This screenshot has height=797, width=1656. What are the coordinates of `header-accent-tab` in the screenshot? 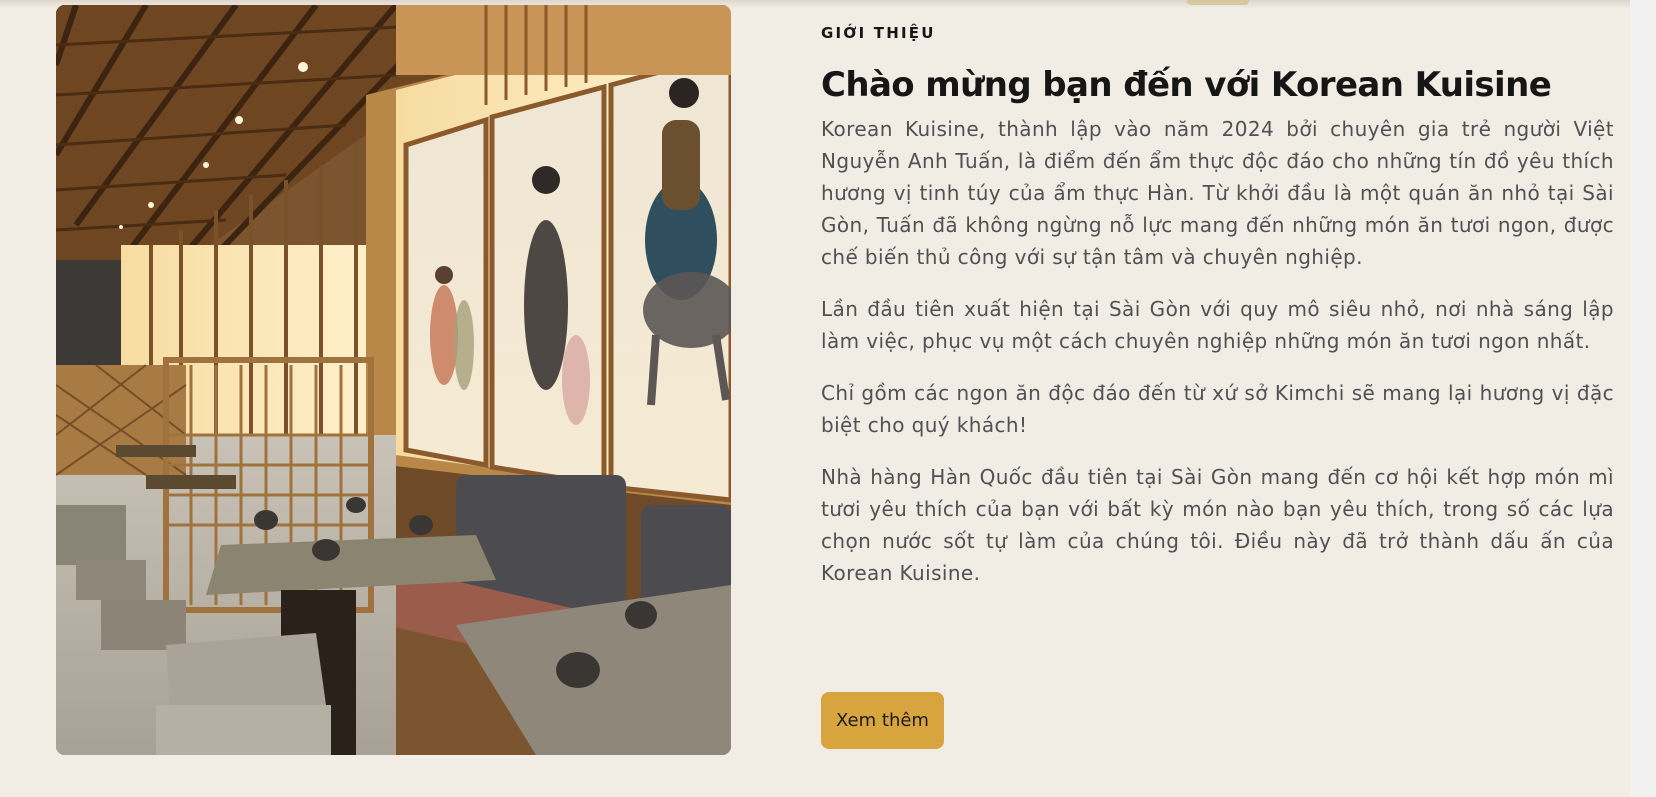 It's located at (1218, 2).